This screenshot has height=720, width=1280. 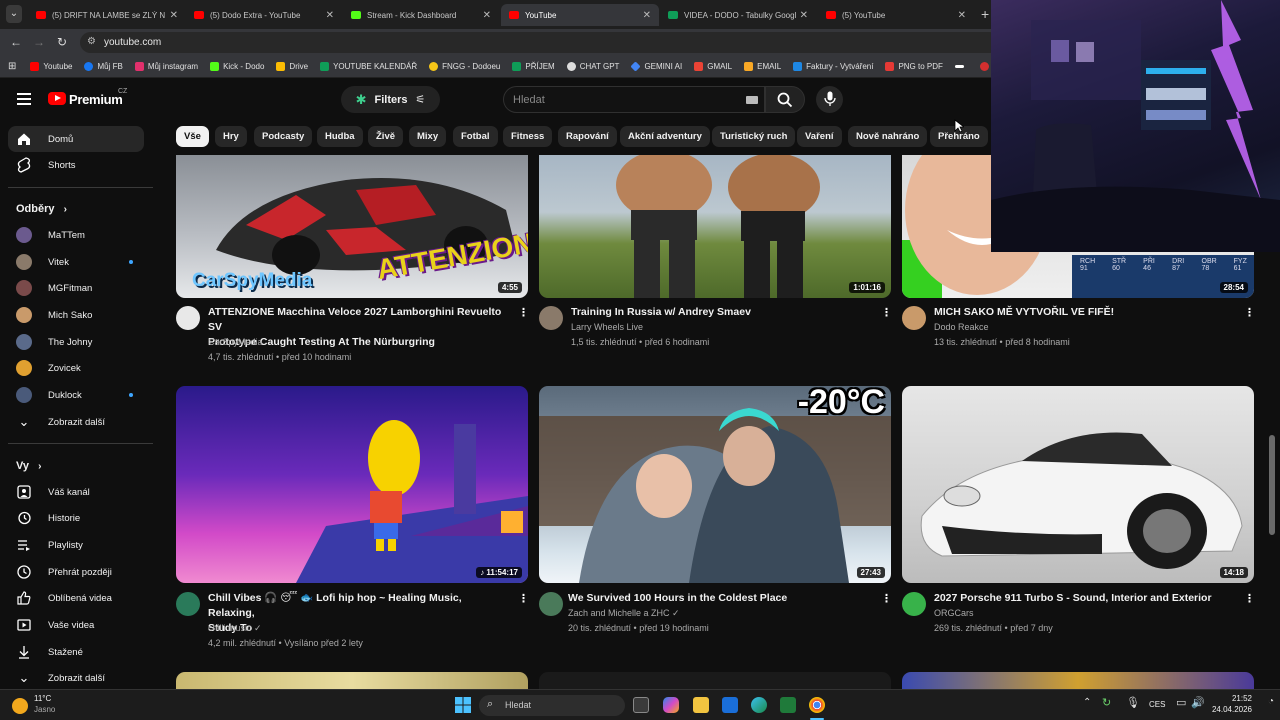 What do you see at coordinates (713, 66) in the screenshot?
I see `bookmark: GMAIL` at bounding box center [713, 66].